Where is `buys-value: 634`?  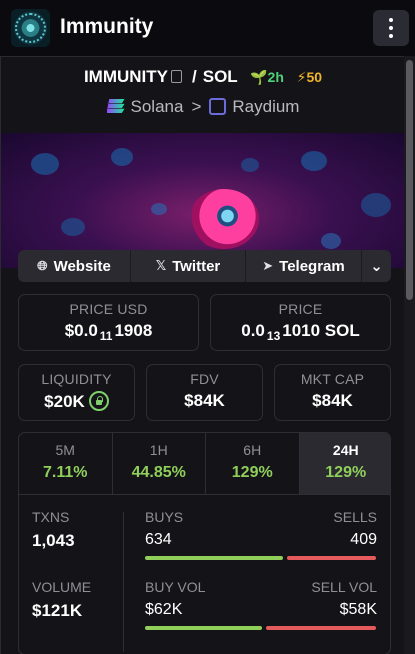
buys-value: 634 is located at coordinates (158, 539).